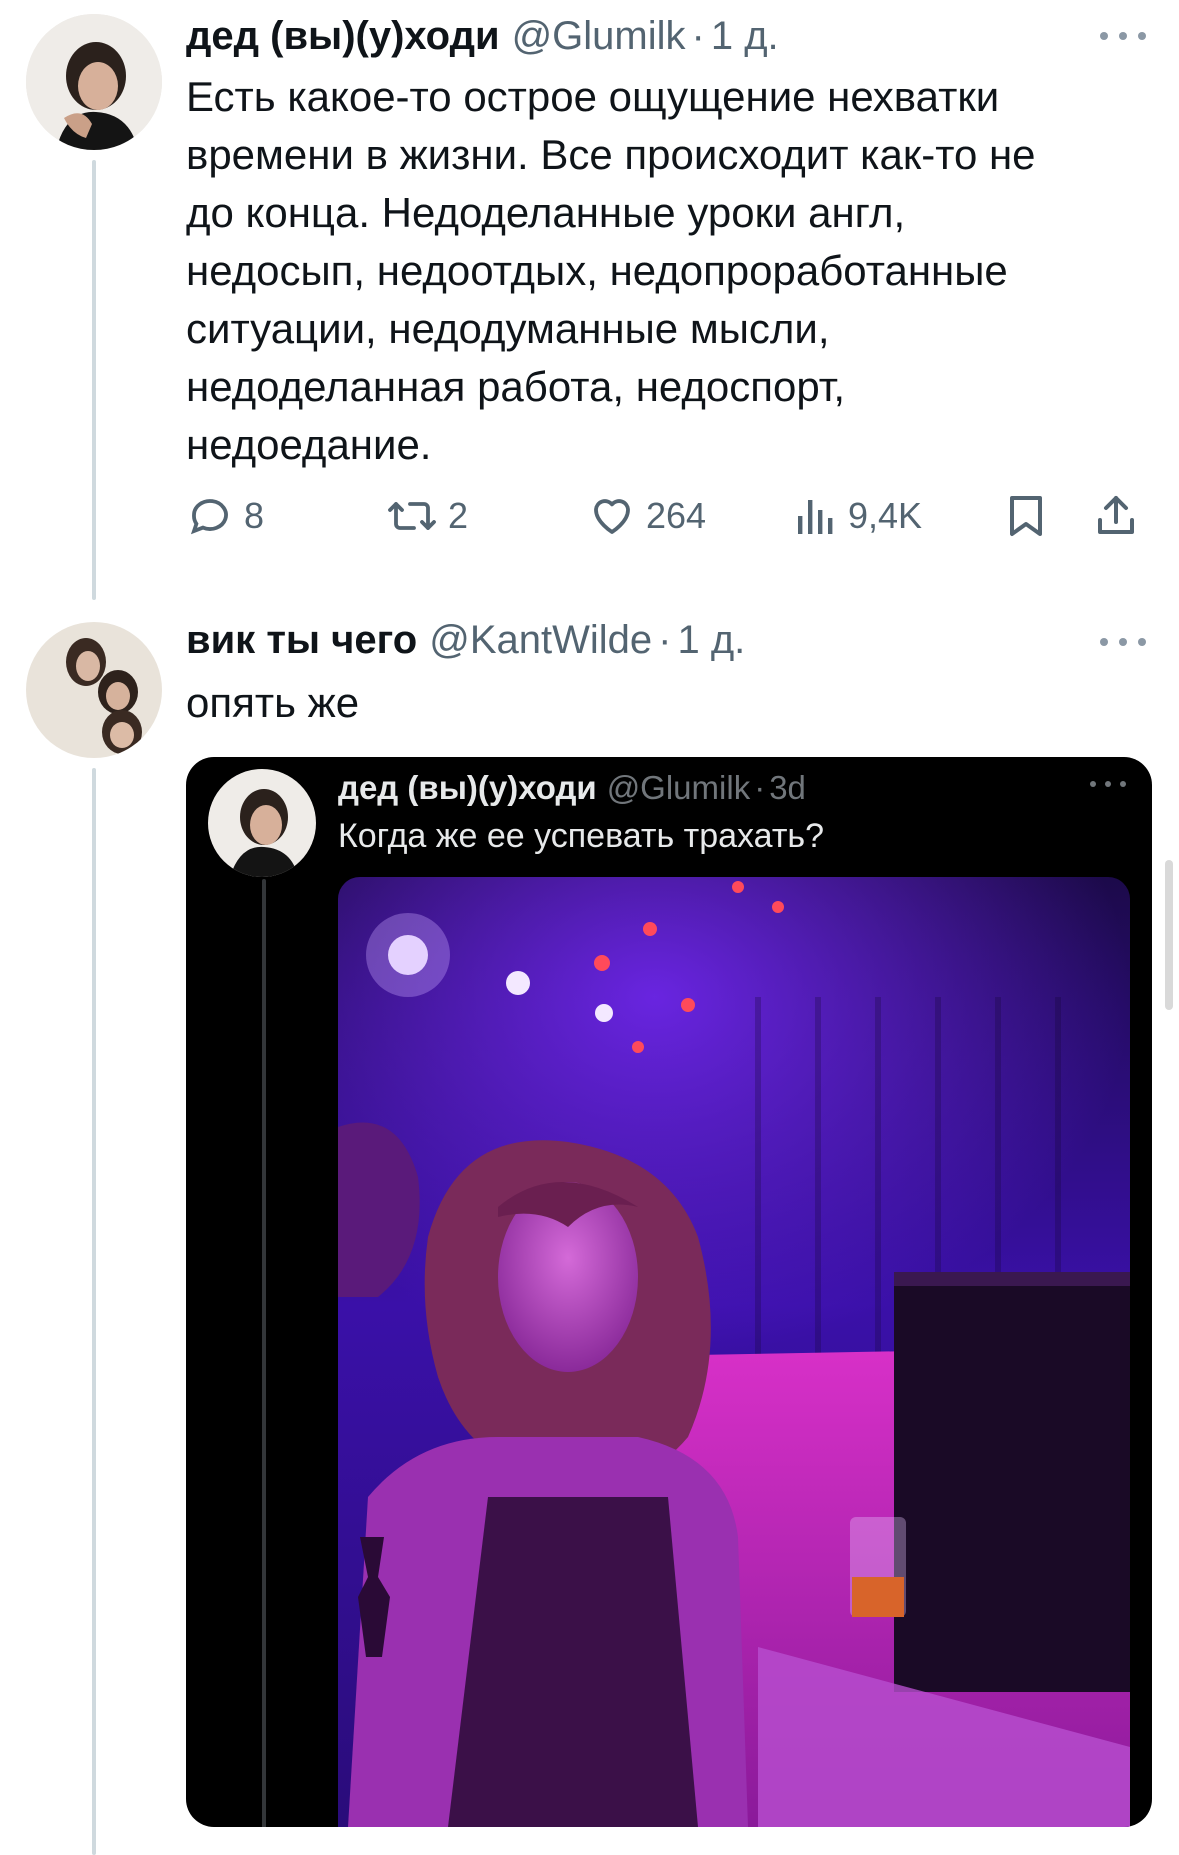 This screenshot has width=1179, height=1855. I want to click on retweet-icon, so click(412, 516).